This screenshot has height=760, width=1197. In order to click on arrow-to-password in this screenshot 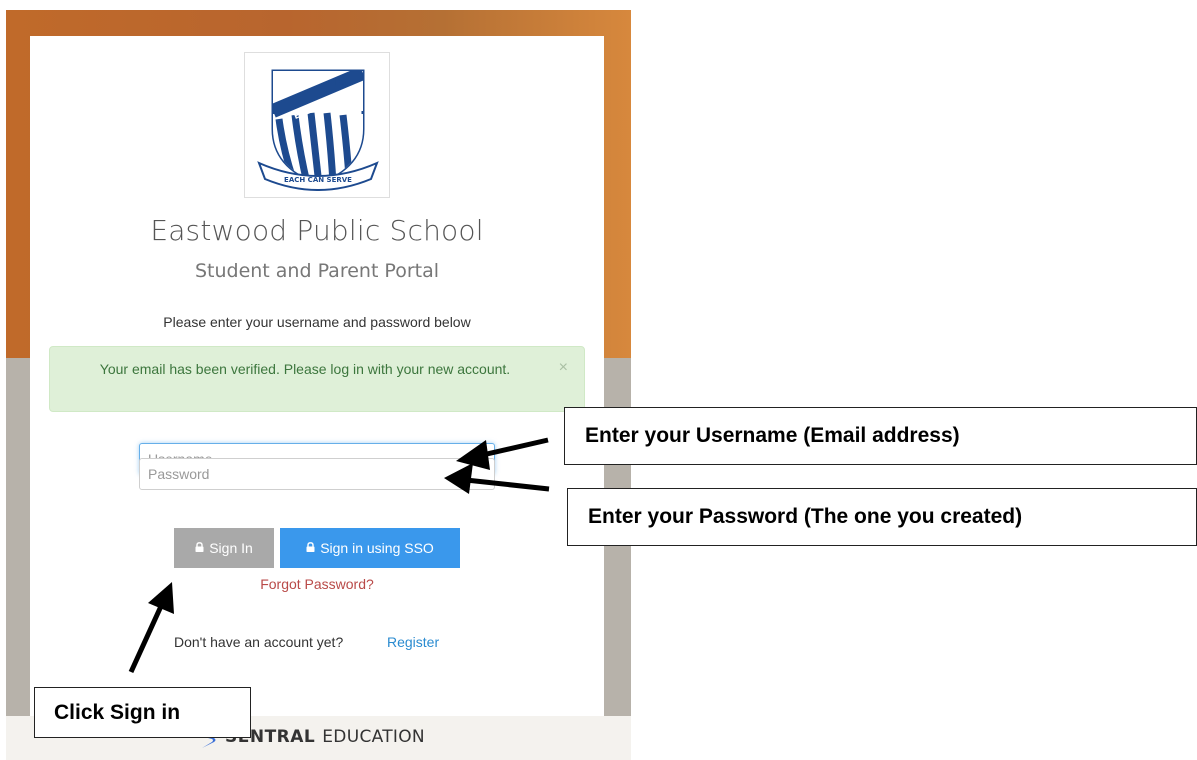, I will do `click(497, 478)`.